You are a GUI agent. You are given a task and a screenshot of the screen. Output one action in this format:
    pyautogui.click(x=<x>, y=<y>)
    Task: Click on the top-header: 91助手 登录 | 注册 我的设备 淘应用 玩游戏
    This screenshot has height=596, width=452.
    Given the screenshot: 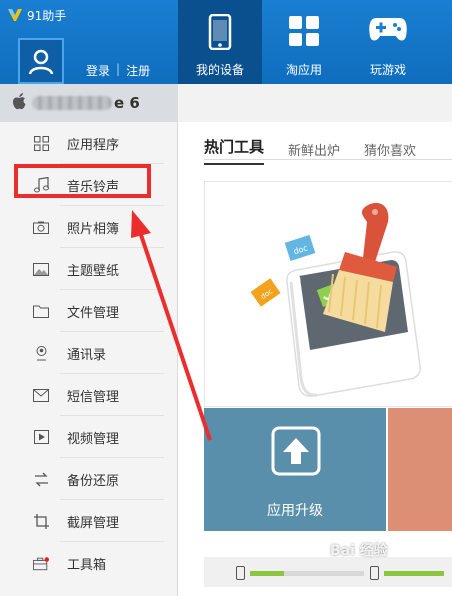 What is the action you would take?
    pyautogui.click(x=226, y=42)
    